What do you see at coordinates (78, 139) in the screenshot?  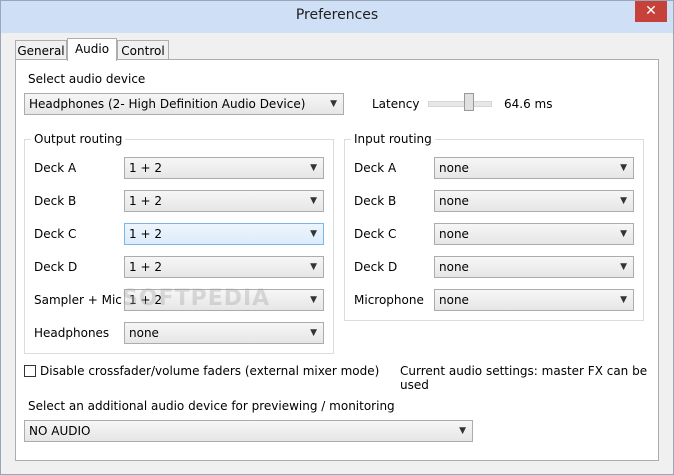 I see `output-routing-title: Output routing` at bounding box center [78, 139].